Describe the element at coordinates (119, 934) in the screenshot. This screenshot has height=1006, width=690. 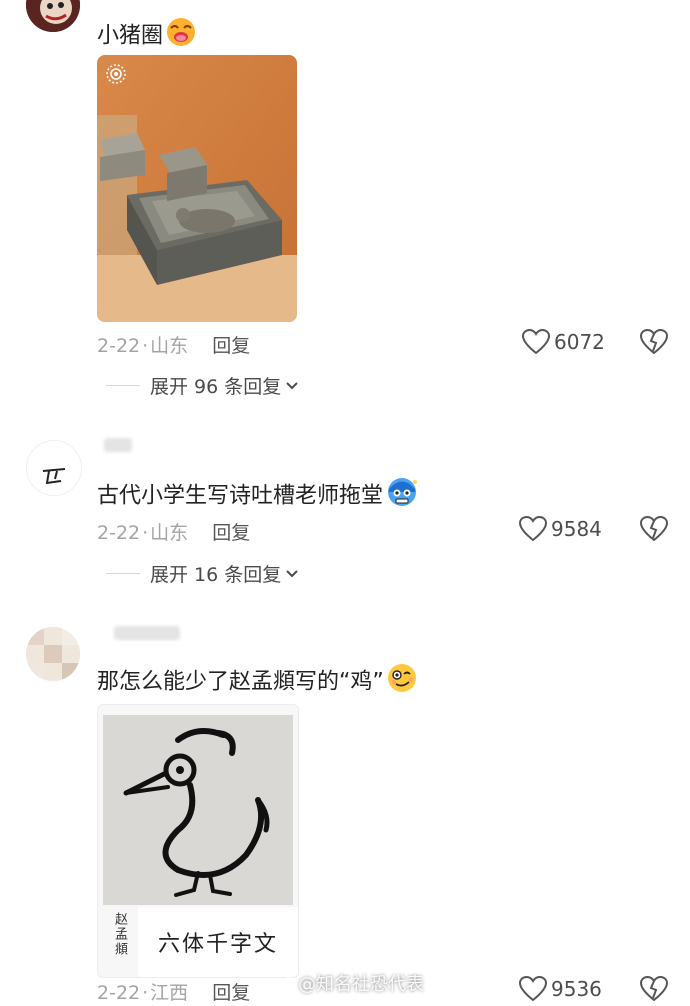
I see `calligraphy-author: 赵孟頫` at that location.